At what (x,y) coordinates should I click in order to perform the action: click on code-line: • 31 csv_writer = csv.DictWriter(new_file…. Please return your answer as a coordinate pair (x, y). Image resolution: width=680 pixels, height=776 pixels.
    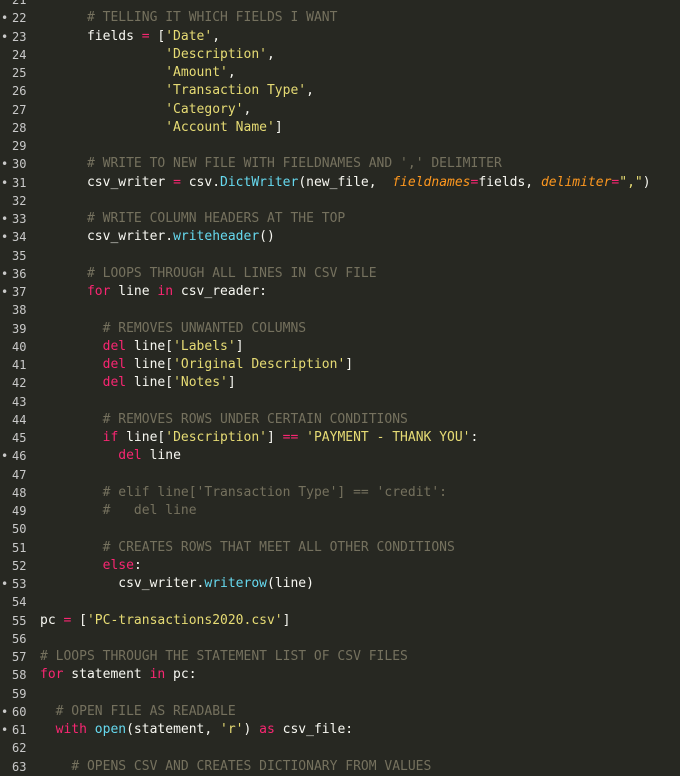
    Looking at the image, I should click on (340, 183).